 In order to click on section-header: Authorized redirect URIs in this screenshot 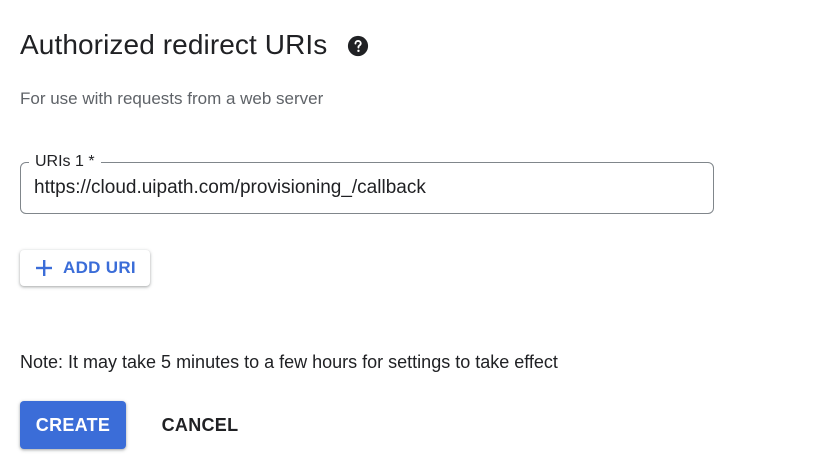, I will do `click(194, 45)`.